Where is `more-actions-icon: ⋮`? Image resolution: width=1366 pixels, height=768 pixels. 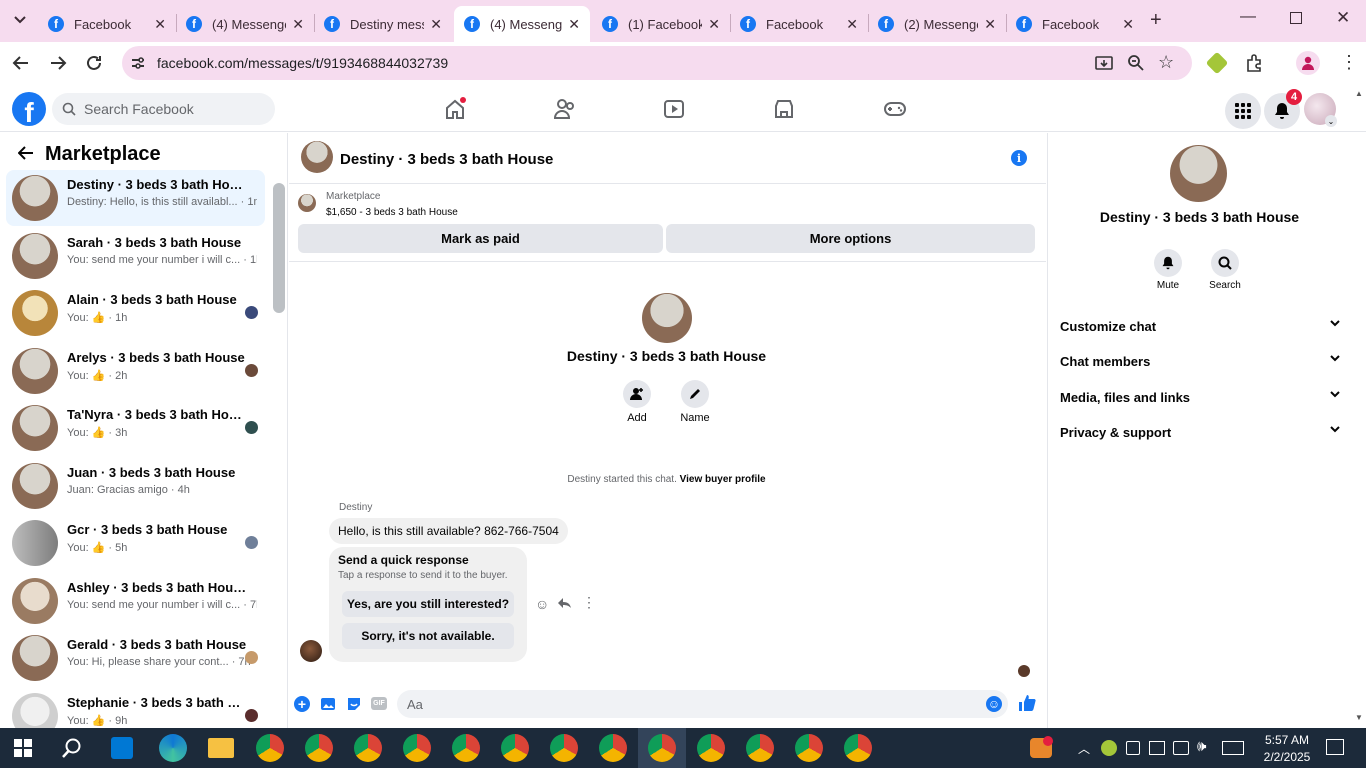
more-actions-icon: ⋮ is located at coordinates (589, 602).